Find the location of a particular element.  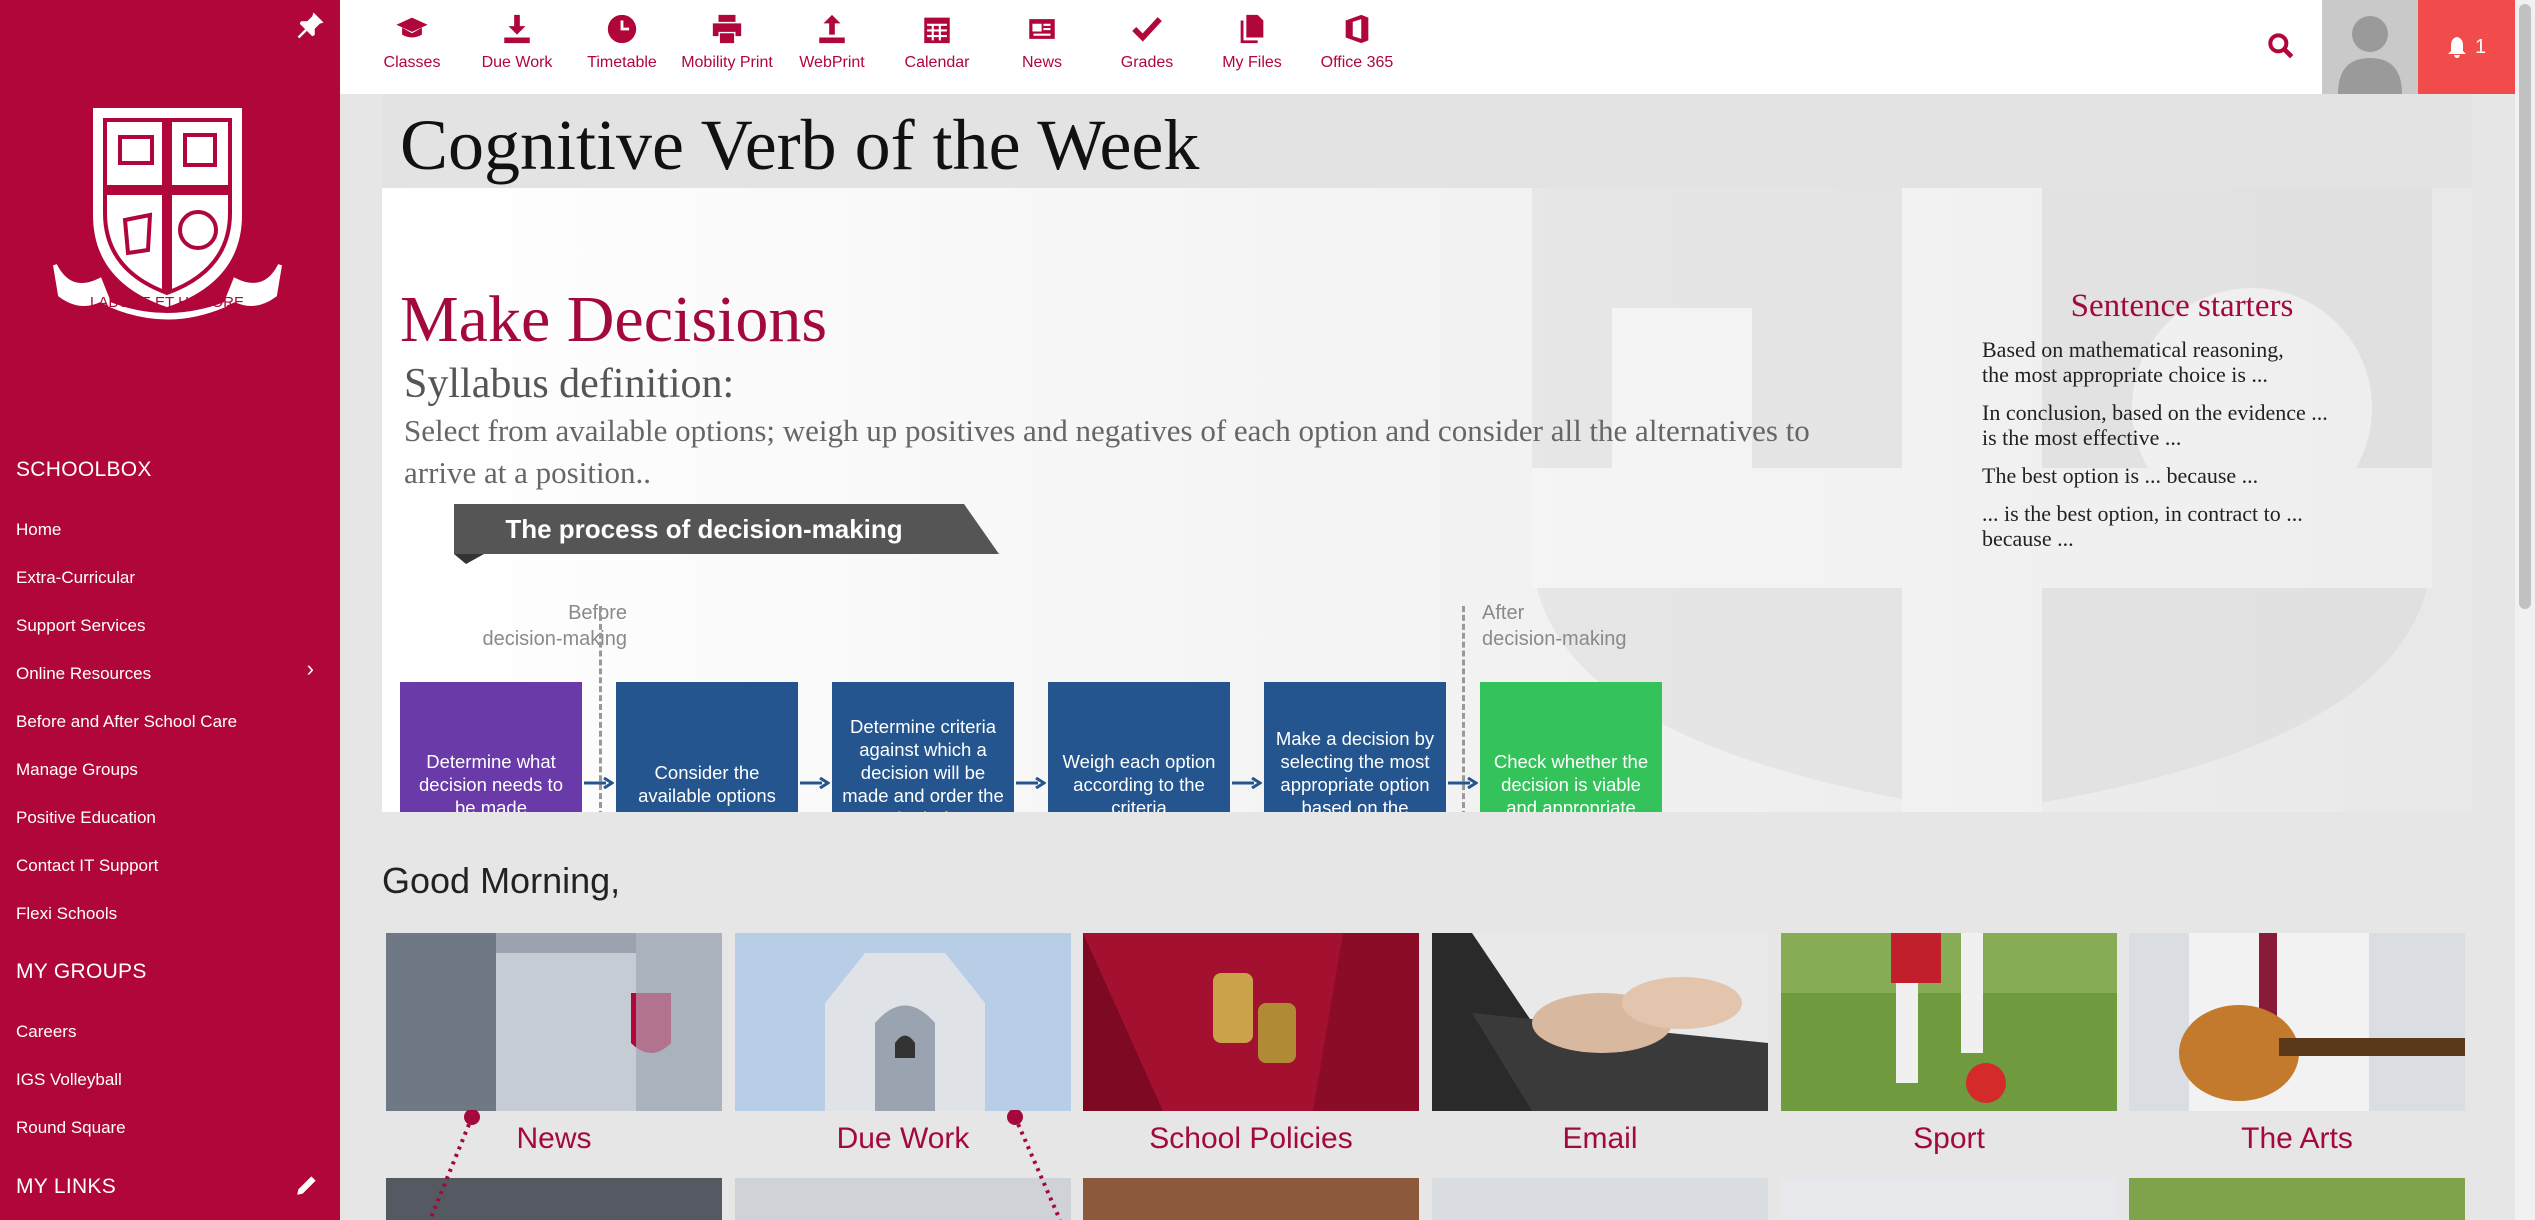

sidebar-item-home: Home is located at coordinates (38, 530).